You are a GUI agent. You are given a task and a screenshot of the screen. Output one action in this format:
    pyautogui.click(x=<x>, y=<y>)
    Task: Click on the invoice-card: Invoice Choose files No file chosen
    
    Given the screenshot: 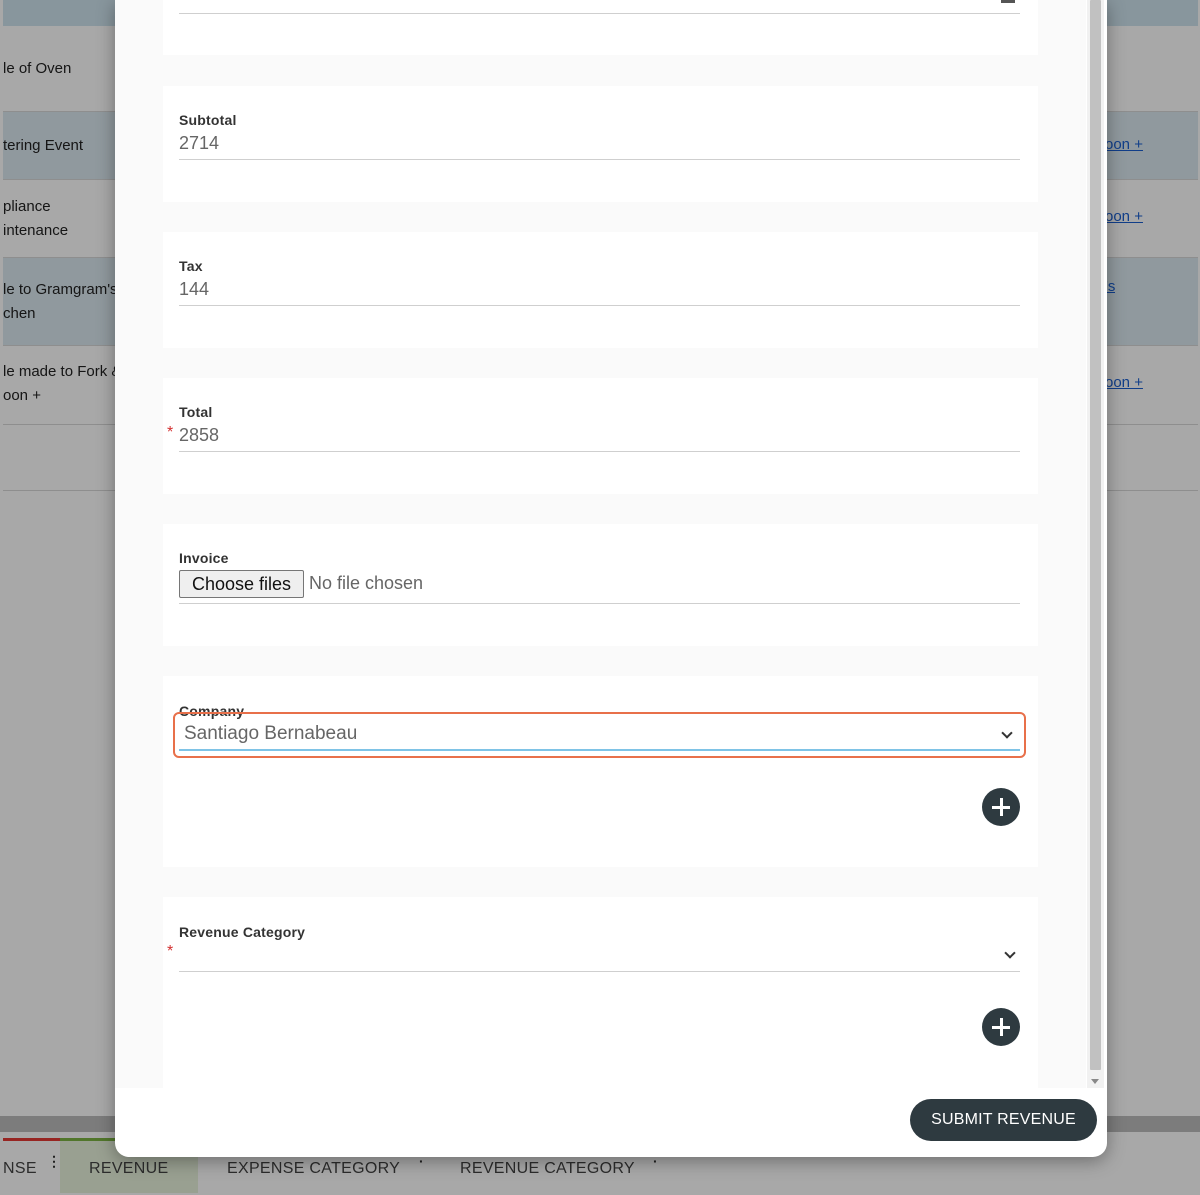 What is the action you would take?
    pyautogui.click(x=600, y=585)
    